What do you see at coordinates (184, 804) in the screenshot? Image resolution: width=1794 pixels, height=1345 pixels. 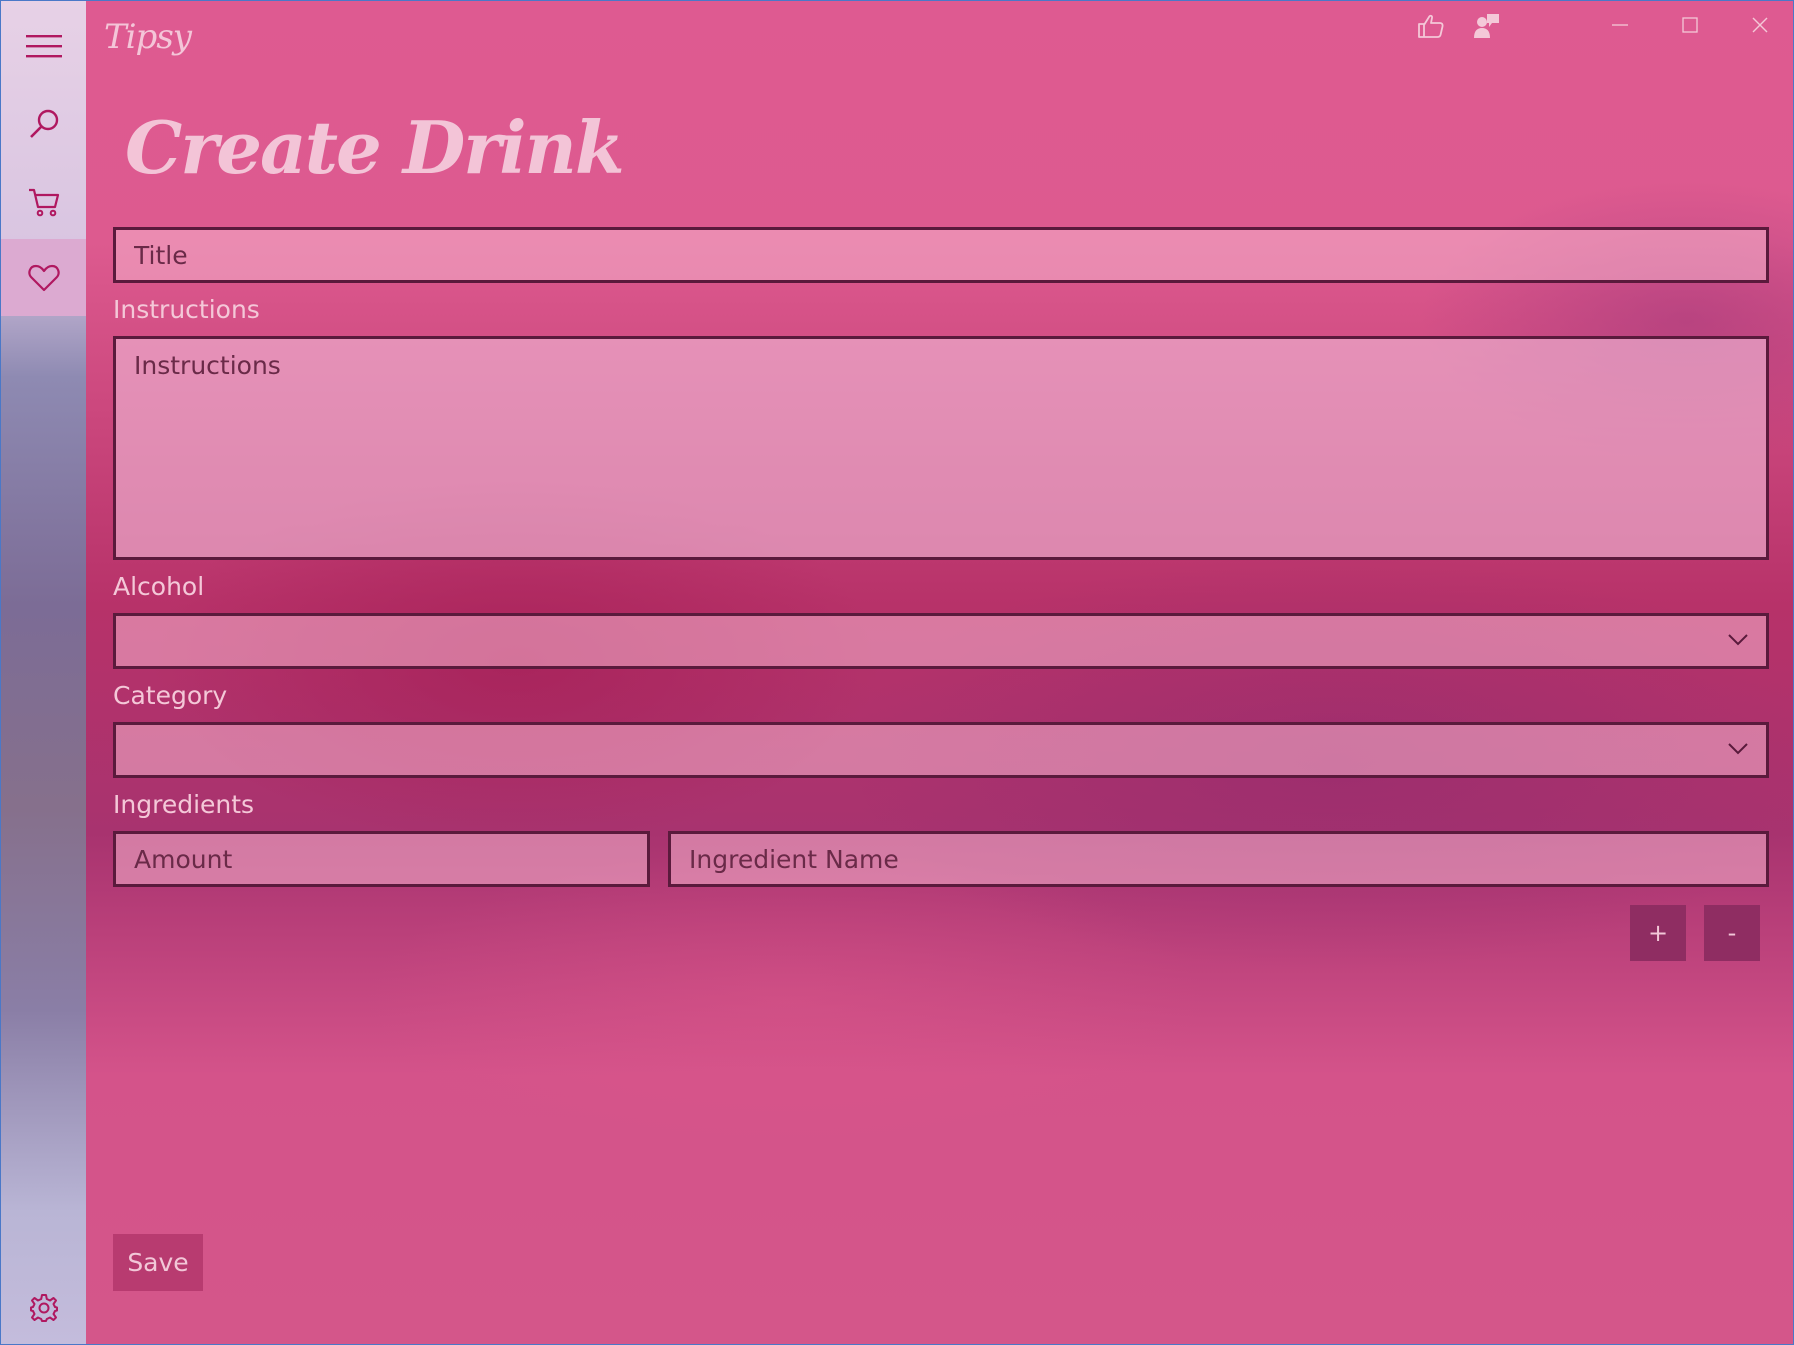 I see `ingredients-label: Ingredients` at bounding box center [184, 804].